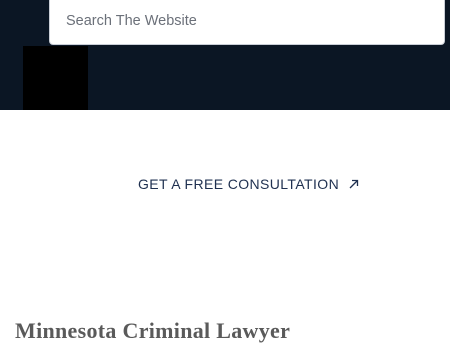 This screenshot has height=344, width=450. I want to click on site-logo, so click(55, 78).